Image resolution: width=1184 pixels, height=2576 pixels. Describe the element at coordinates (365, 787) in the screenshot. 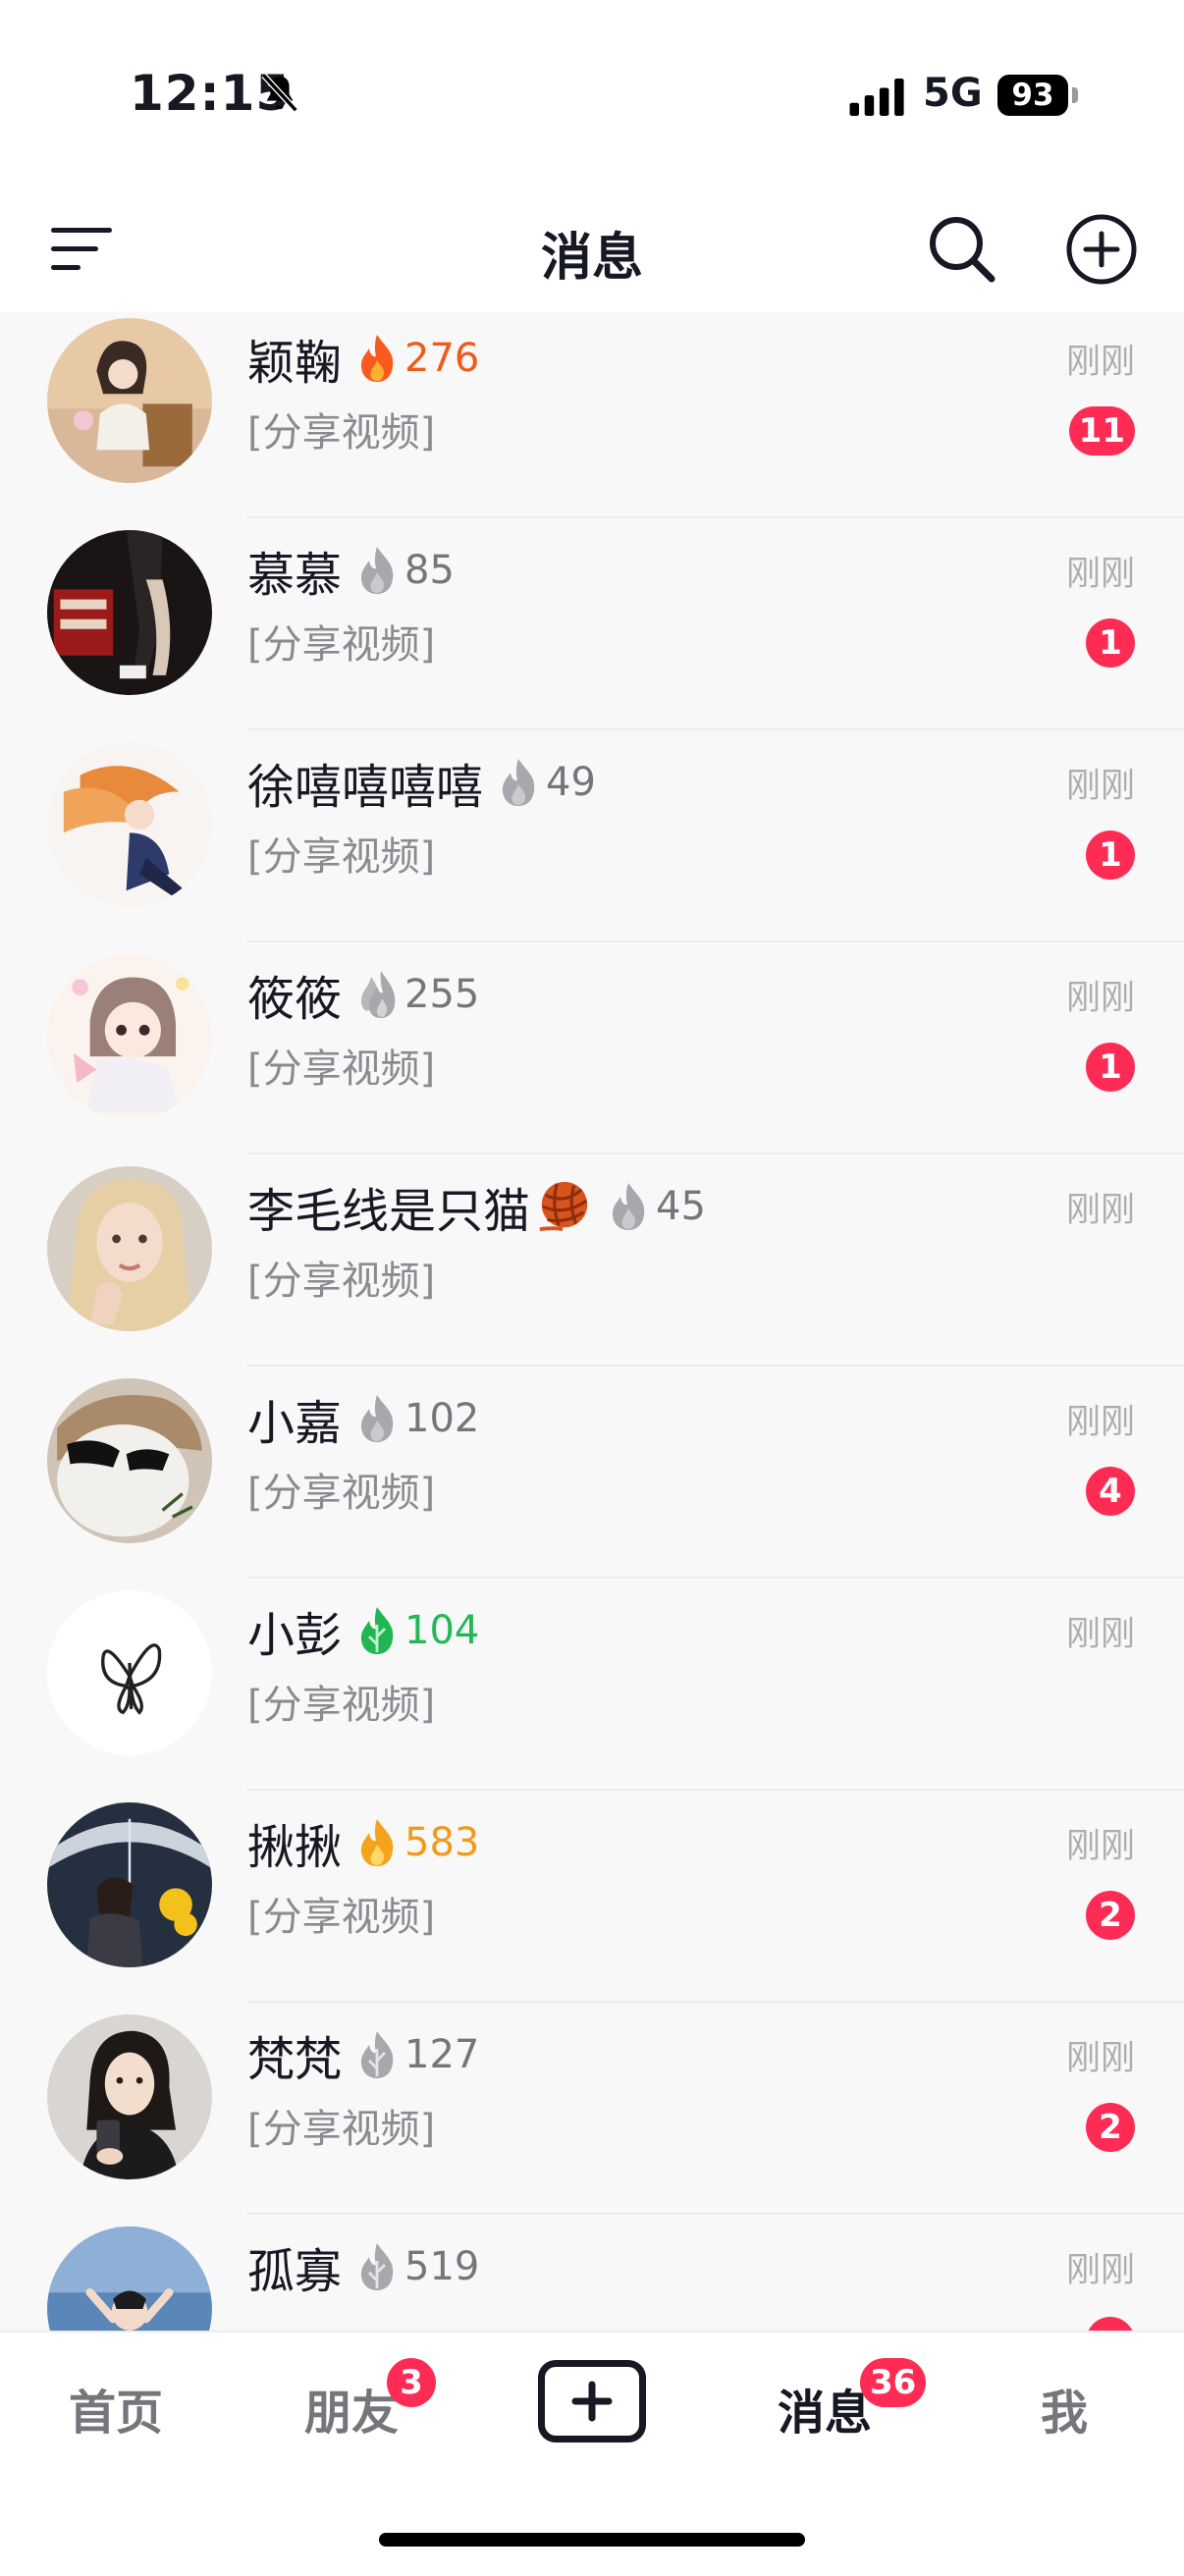

I see `contact-name: 徐嘻嘻嘻嘻` at that location.